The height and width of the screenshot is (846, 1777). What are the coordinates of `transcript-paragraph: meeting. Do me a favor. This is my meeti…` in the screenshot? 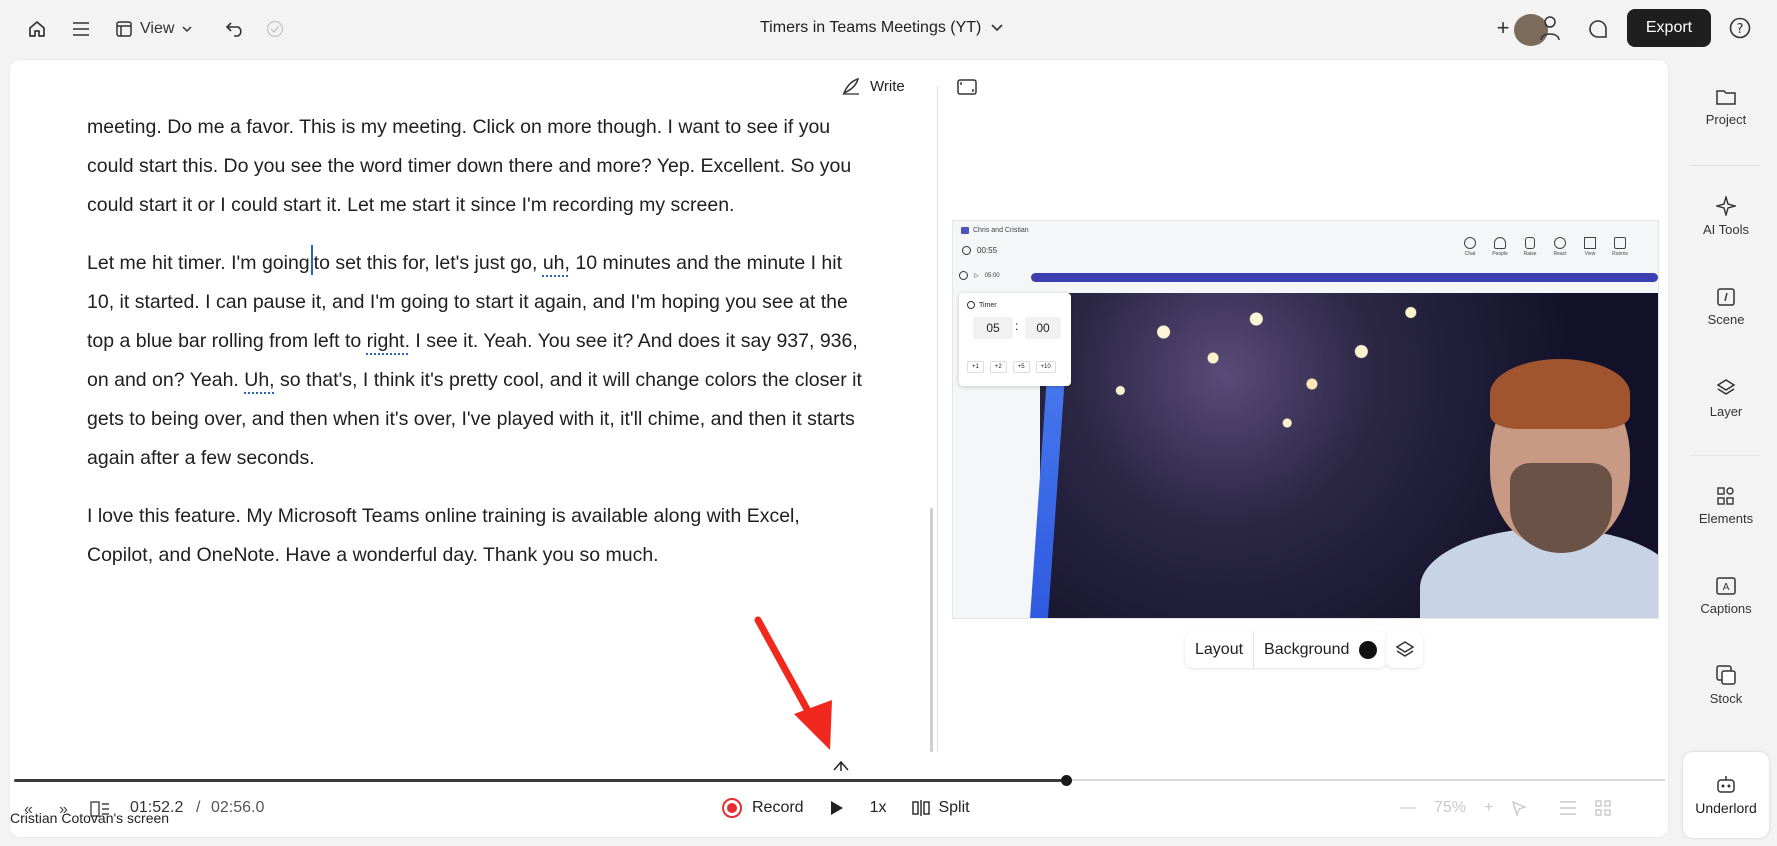 It's located at (477, 166).